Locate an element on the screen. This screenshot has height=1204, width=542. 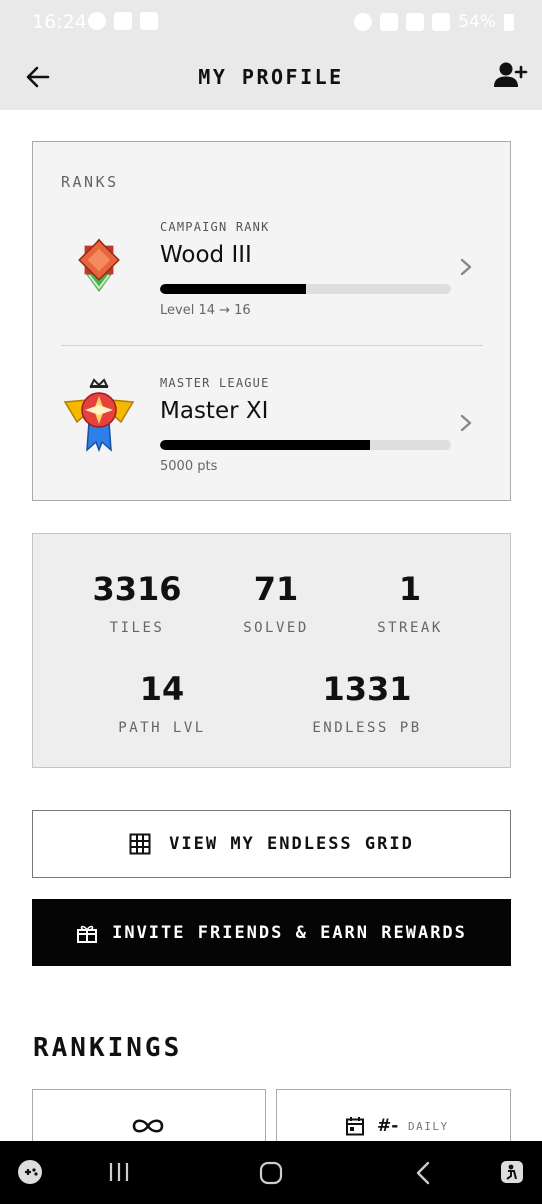
wood-rank-badge-icon is located at coordinates (99, 265).